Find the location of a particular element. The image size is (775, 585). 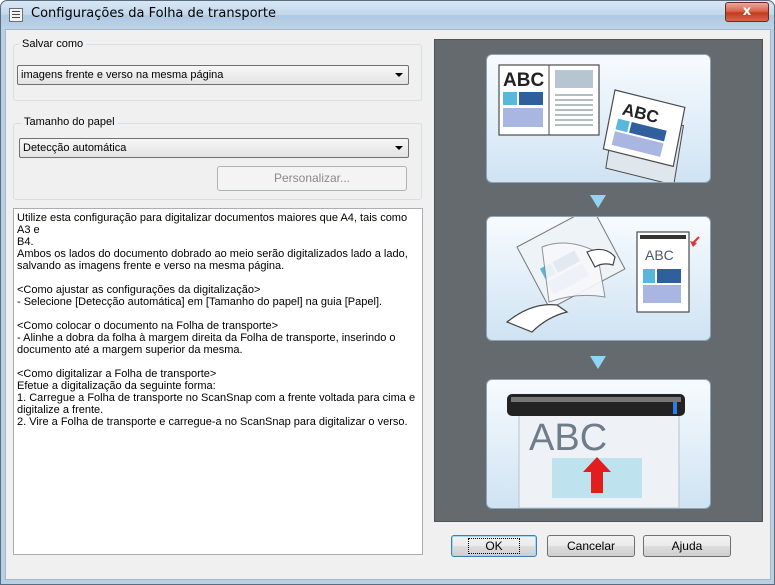

help-button: Ajuda is located at coordinates (687, 546).